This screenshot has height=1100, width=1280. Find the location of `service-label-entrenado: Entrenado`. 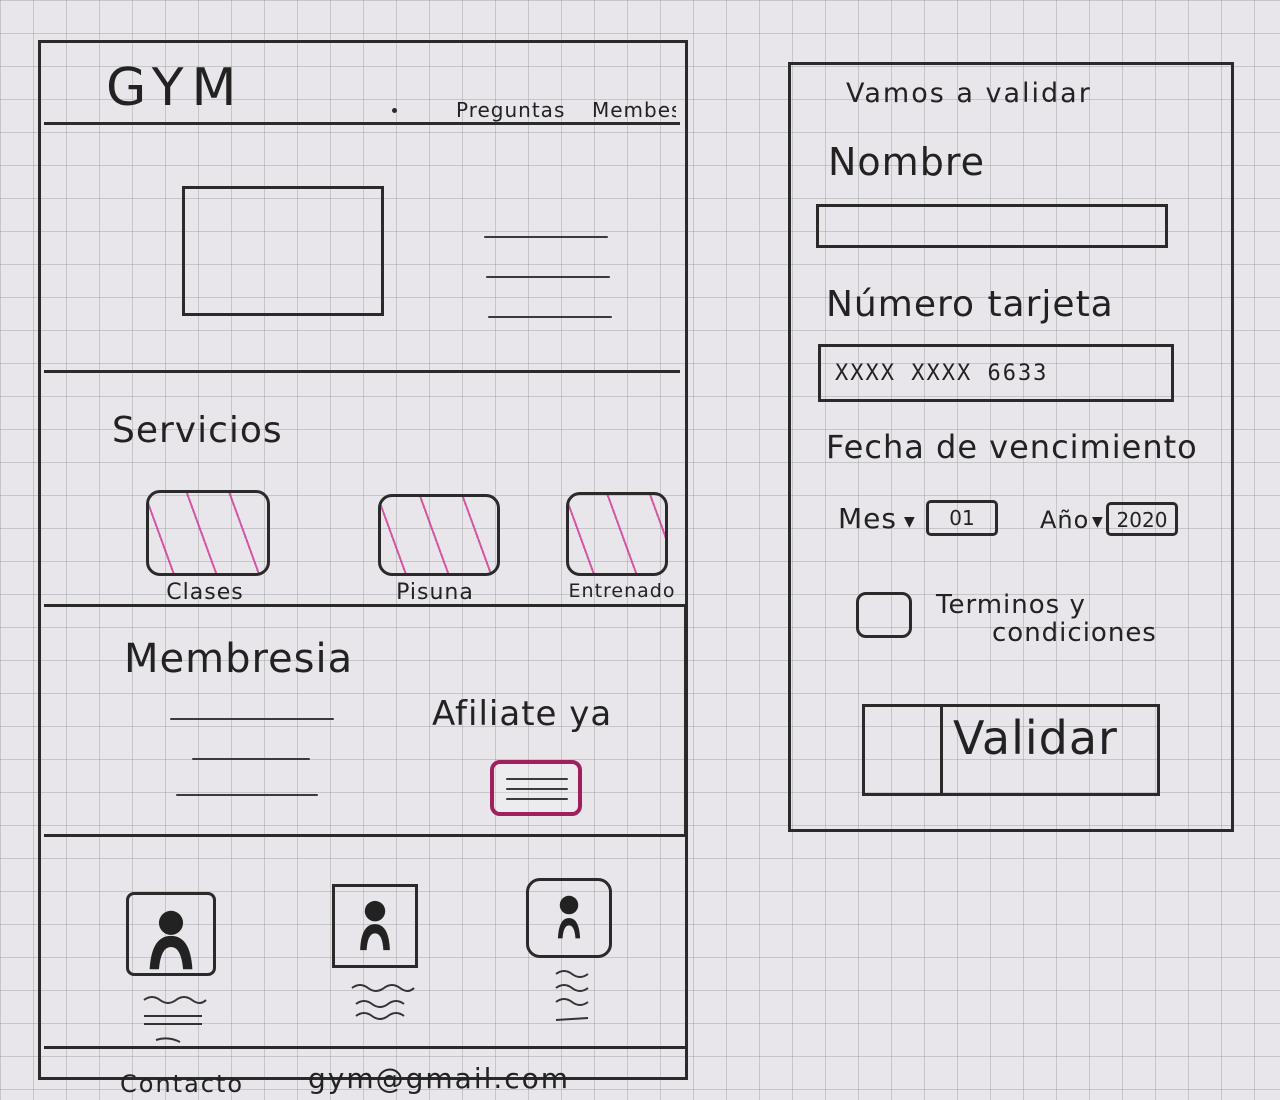

service-label-entrenado: Entrenado is located at coordinates (622, 591).